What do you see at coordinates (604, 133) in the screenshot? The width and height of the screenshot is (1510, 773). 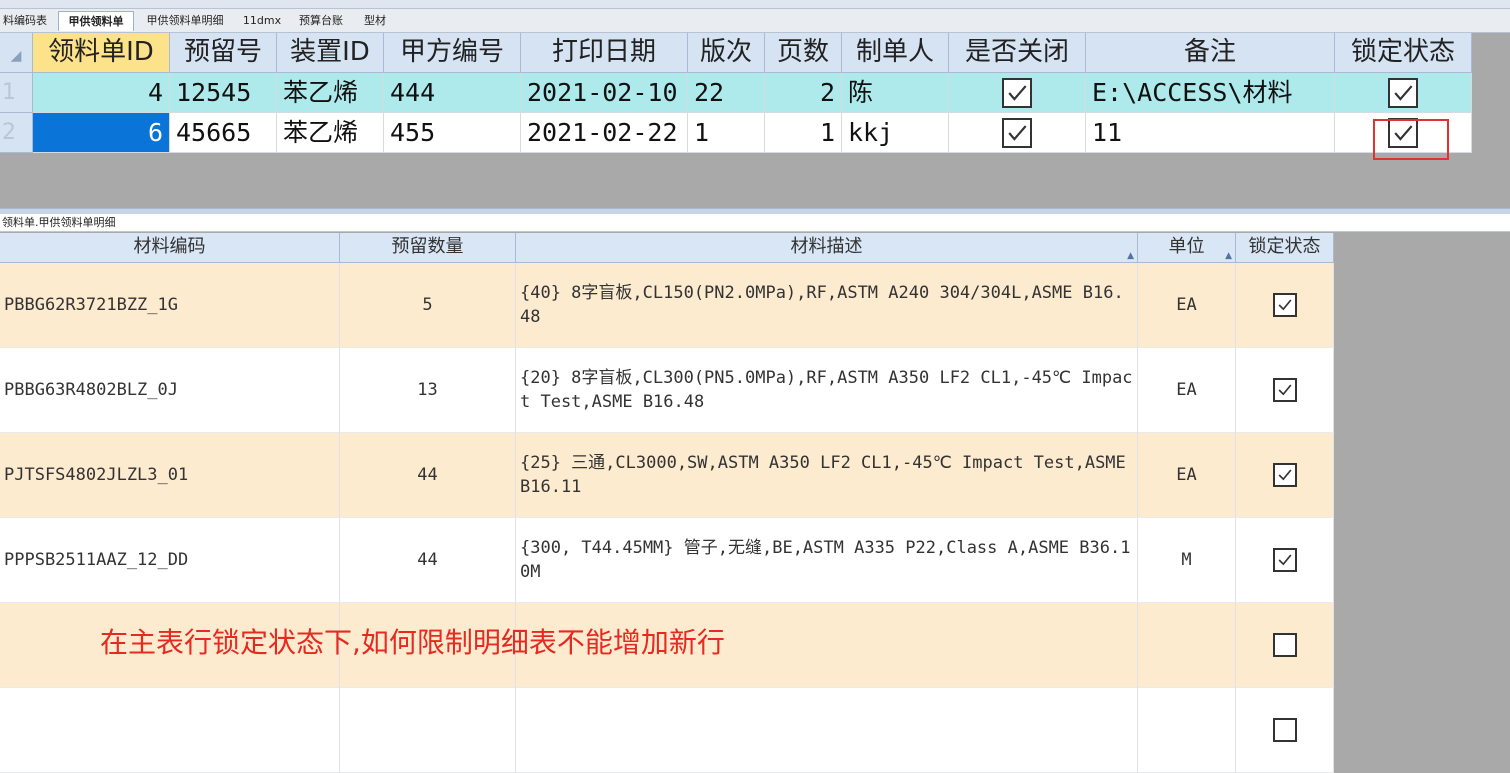 I see `cell-date: 2021-02-22` at bounding box center [604, 133].